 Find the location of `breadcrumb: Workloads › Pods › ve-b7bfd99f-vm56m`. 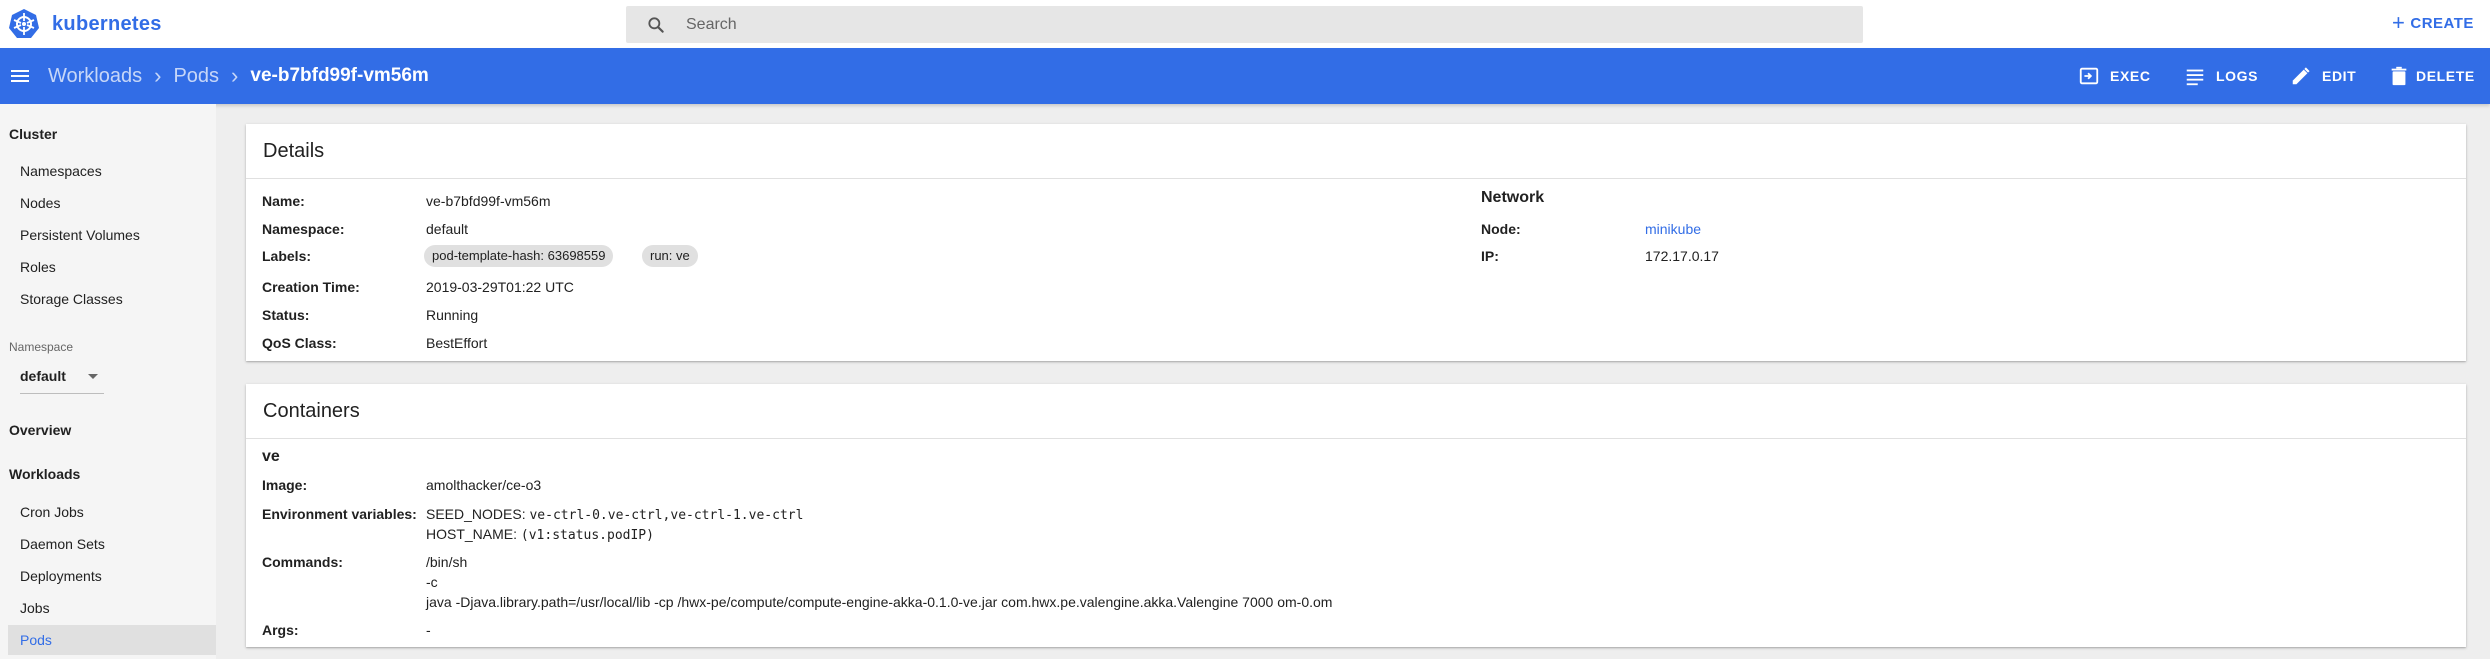

breadcrumb: Workloads › Pods › ve-b7bfd99f-vm56m is located at coordinates (238, 76).